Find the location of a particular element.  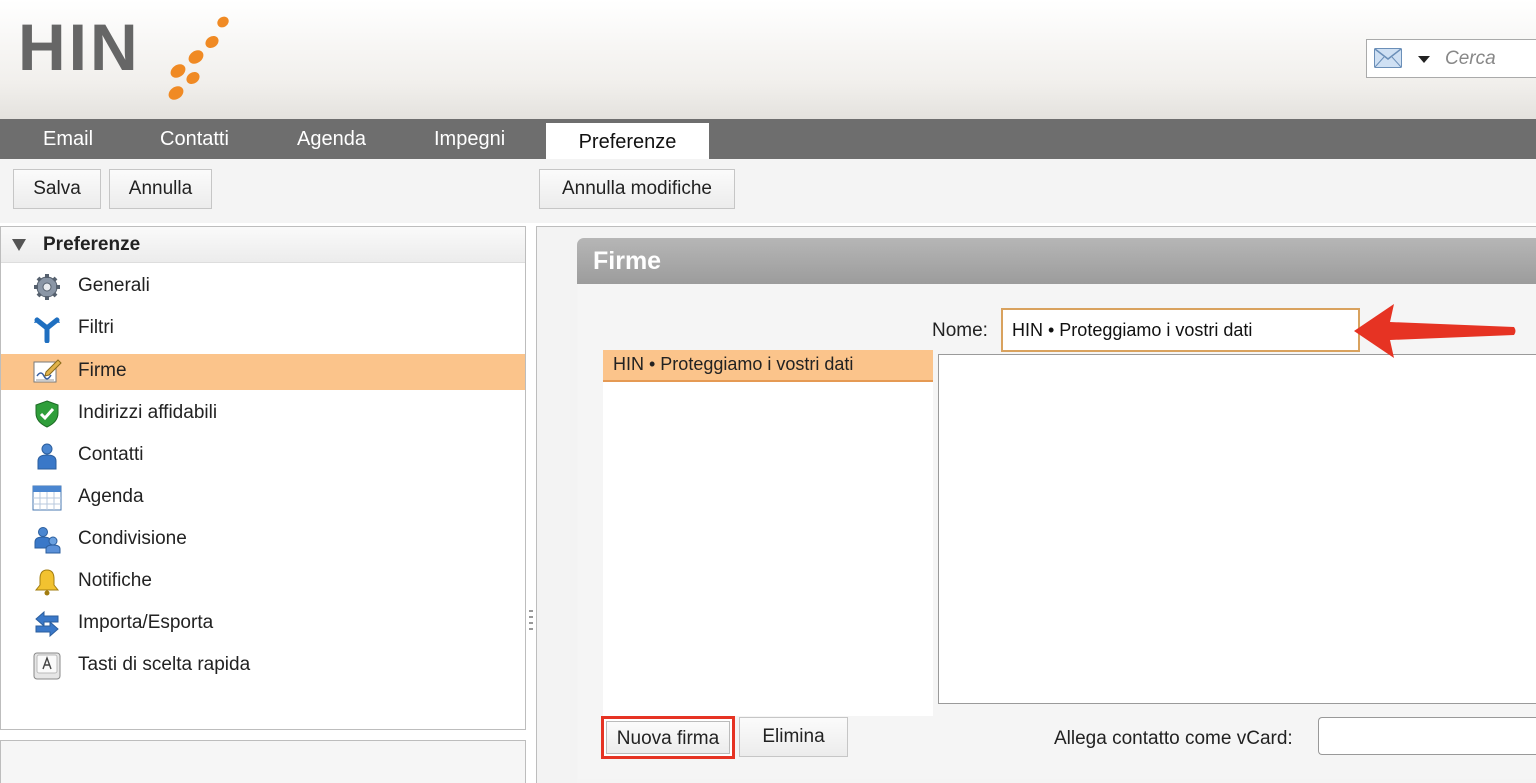

new-signature-button: Nuova firma is located at coordinates (668, 737).